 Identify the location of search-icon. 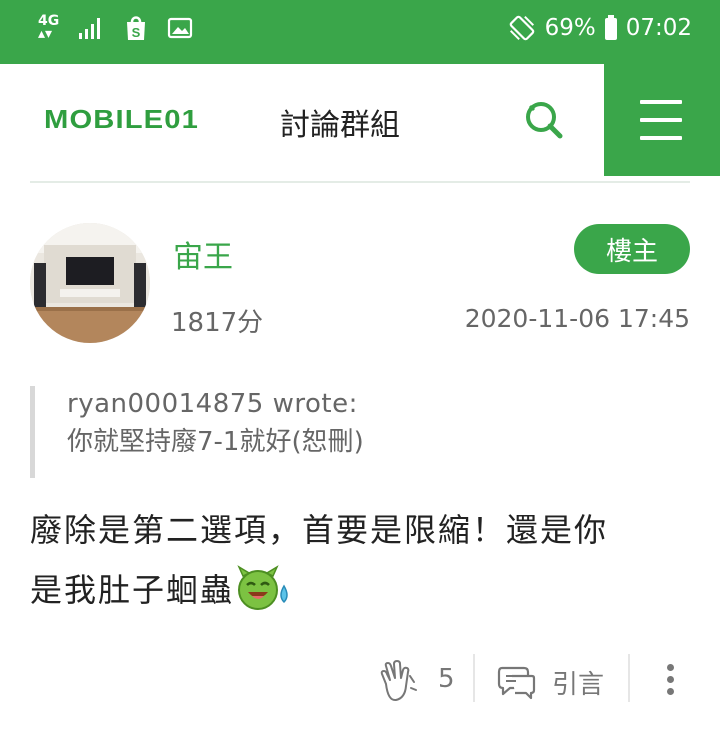
(544, 120).